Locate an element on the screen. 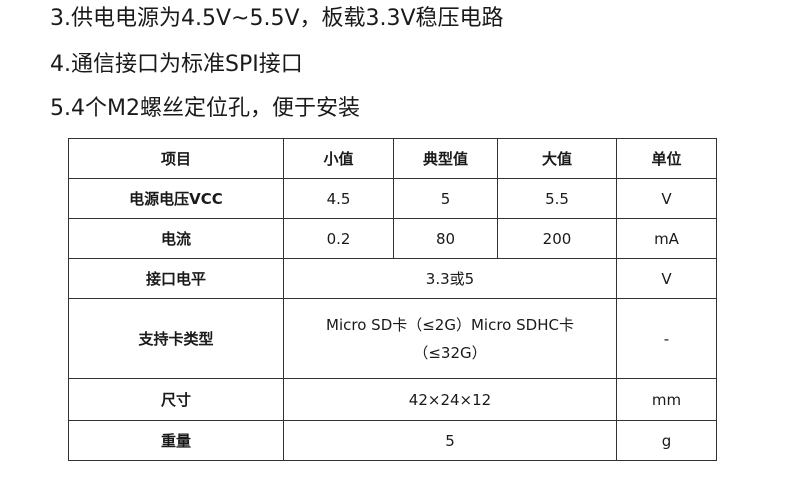 The height and width of the screenshot is (496, 790). table-row: 接口电平 3.3或5 V is located at coordinates (392, 278).